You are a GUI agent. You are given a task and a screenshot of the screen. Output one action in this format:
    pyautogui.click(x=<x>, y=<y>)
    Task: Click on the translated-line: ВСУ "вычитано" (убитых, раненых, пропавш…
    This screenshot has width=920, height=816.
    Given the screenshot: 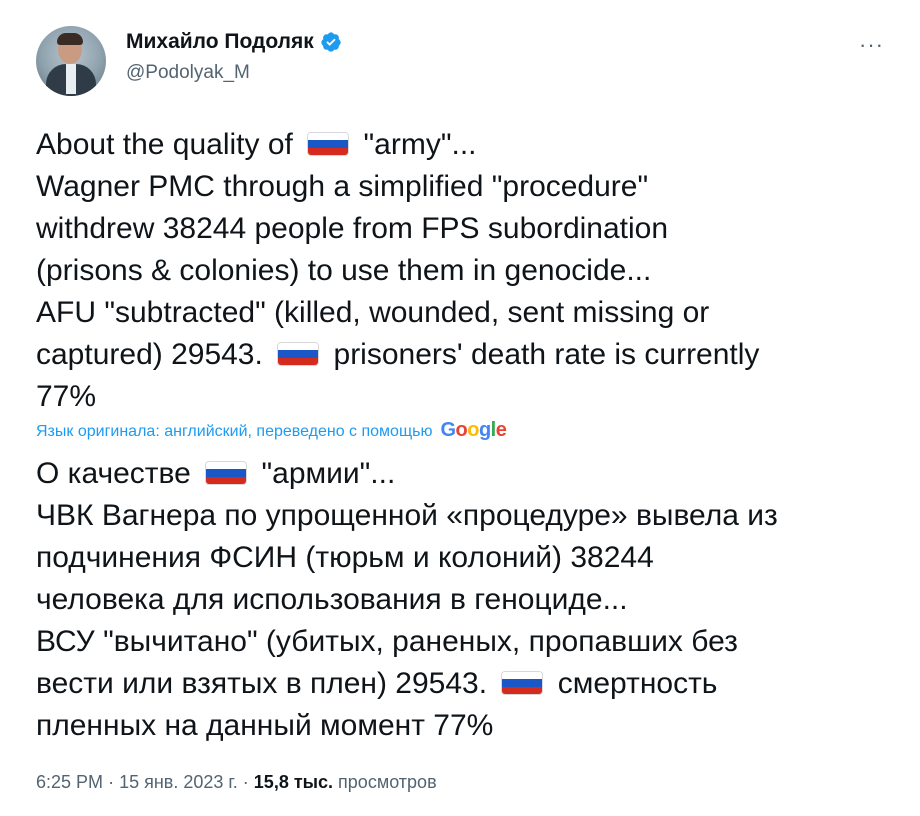 What is the action you would take?
    pyautogui.click(x=387, y=641)
    